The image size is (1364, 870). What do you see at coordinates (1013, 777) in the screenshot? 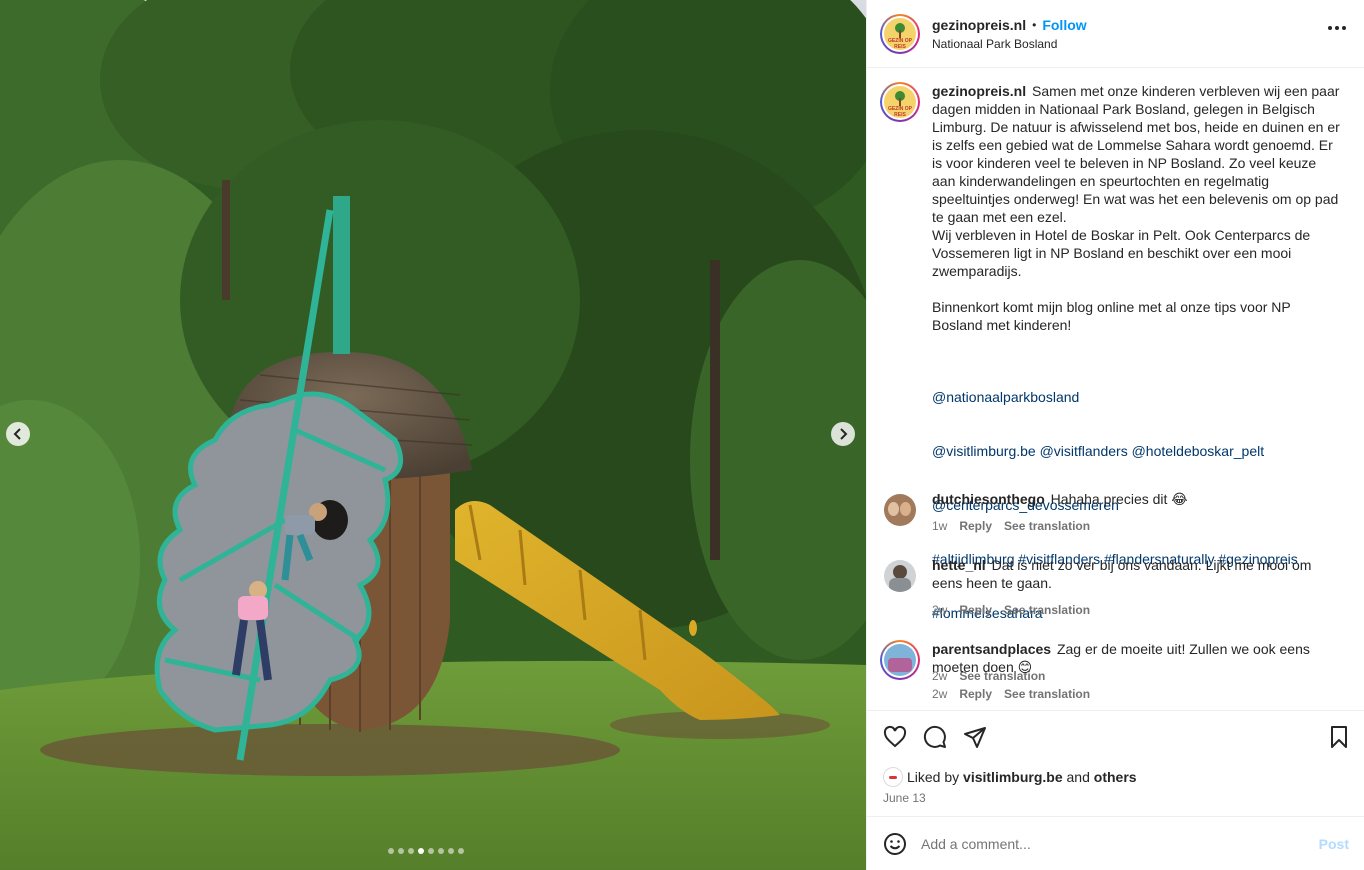
I see `liker-username: visitlimburg.be` at bounding box center [1013, 777].